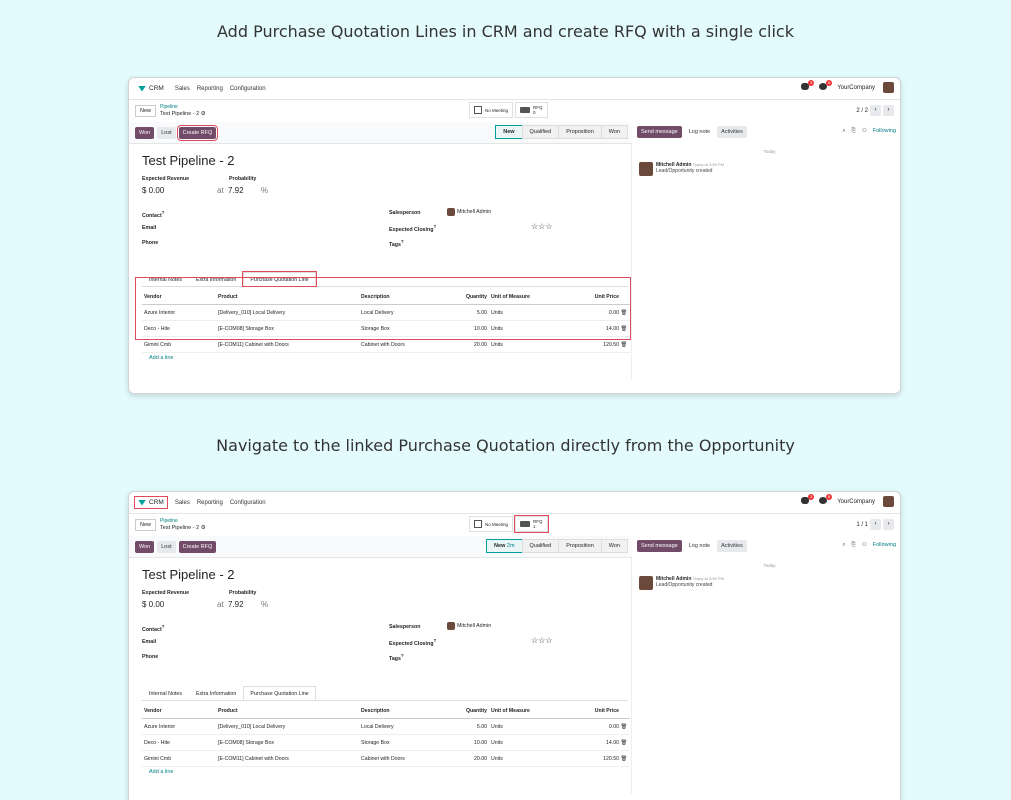 The height and width of the screenshot is (800, 1011). I want to click on col-description: Description, so click(405, 711).